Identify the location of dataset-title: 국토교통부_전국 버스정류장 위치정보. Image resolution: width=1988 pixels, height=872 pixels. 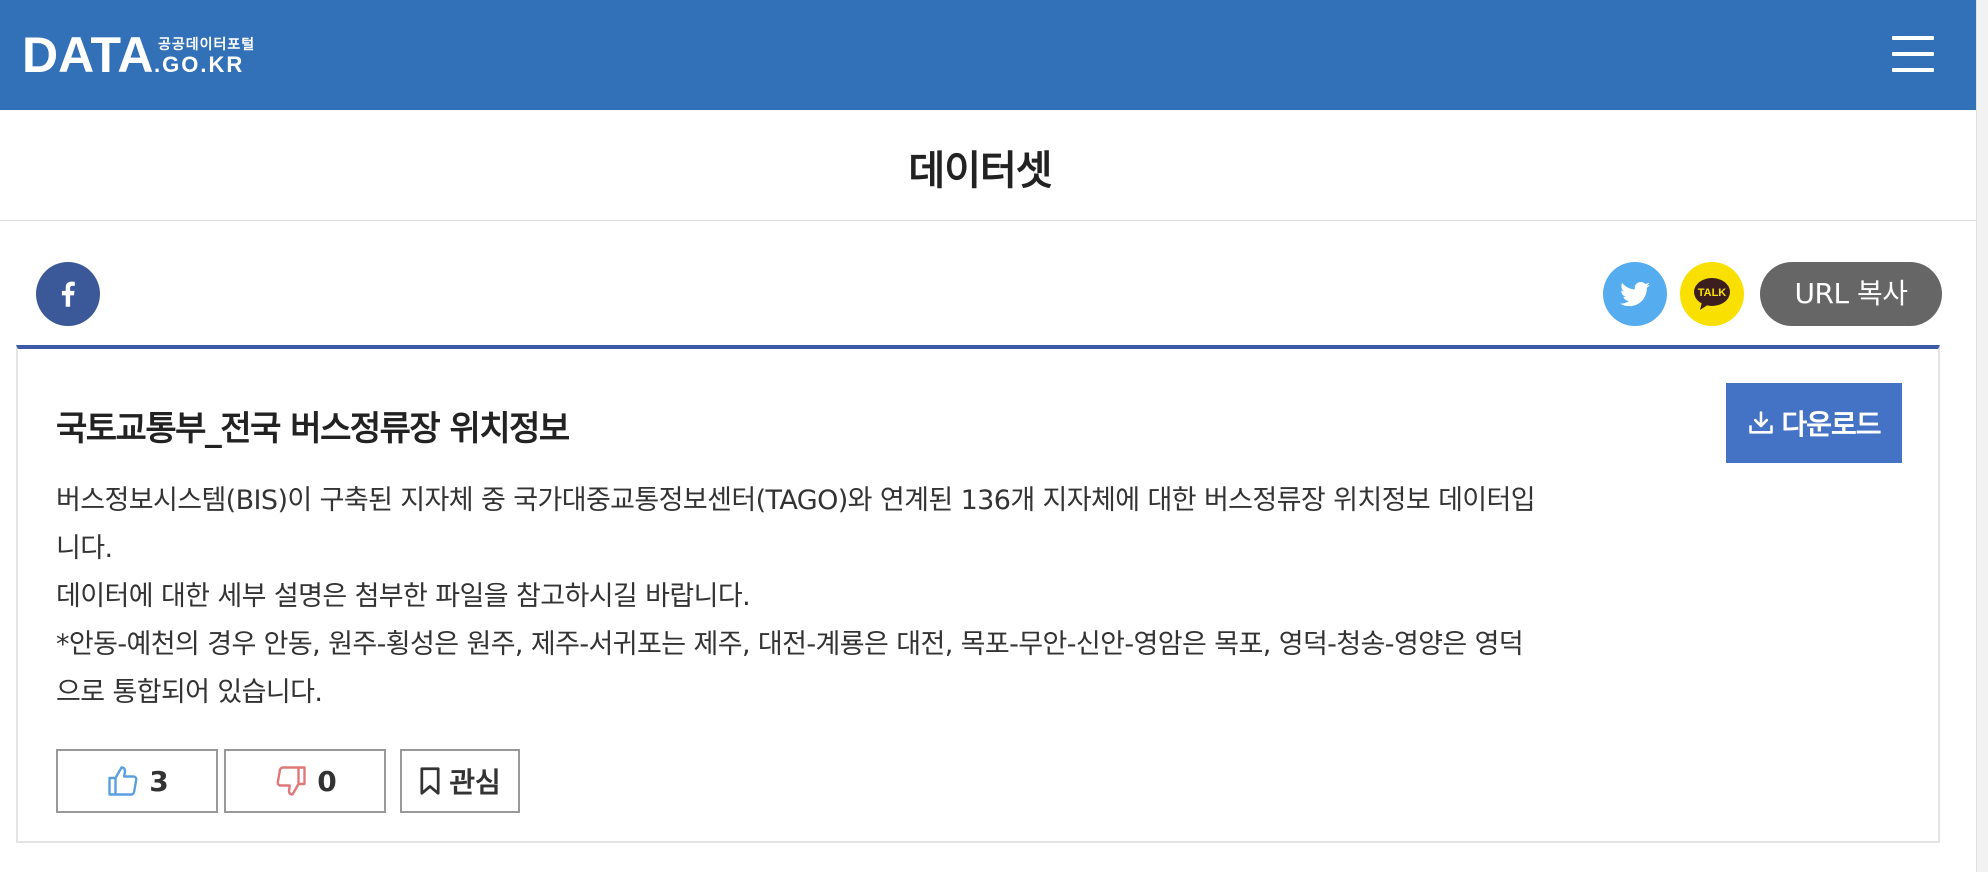
(313, 429).